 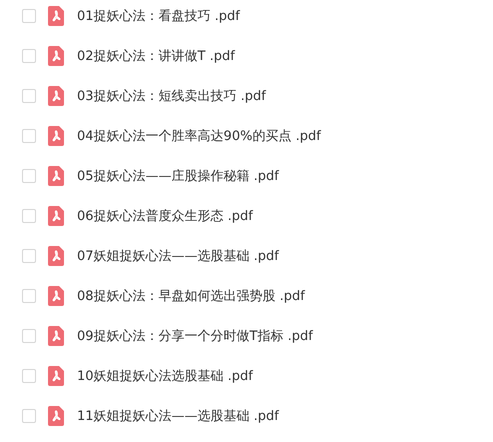 What do you see at coordinates (178, 416) in the screenshot?
I see `file-name: 11妖姐捉妖心法——选股基础 .pdf` at bounding box center [178, 416].